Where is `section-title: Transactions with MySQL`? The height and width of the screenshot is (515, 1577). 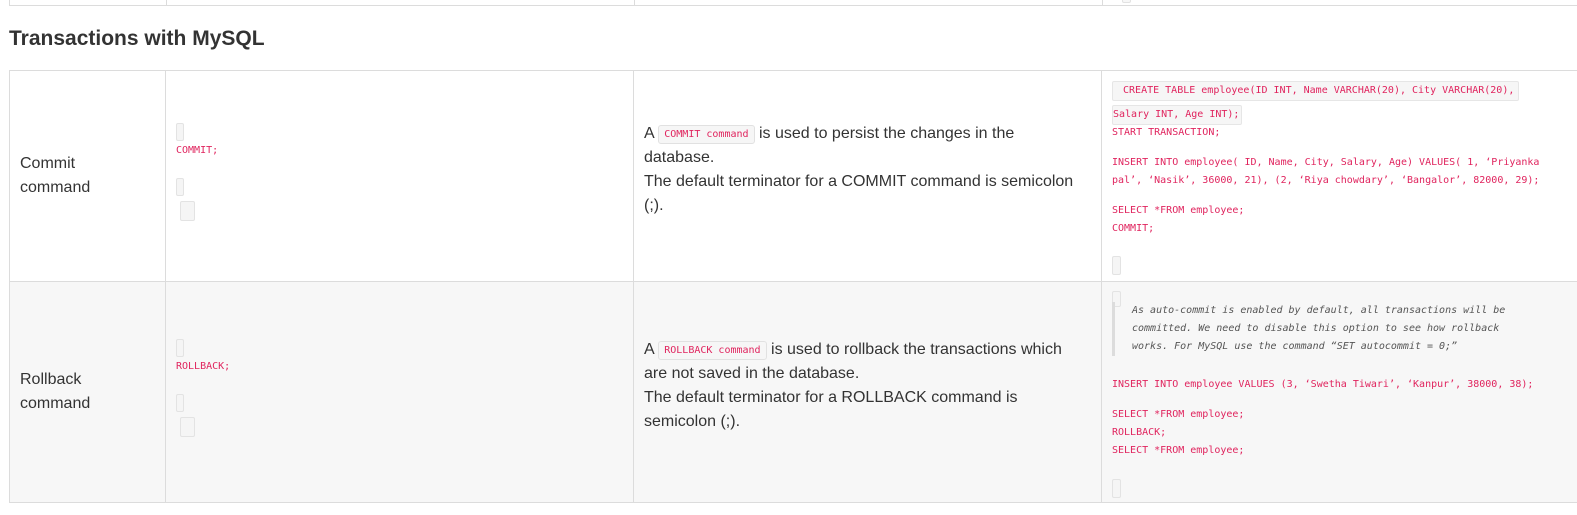
section-title: Transactions with MySQL is located at coordinates (137, 38).